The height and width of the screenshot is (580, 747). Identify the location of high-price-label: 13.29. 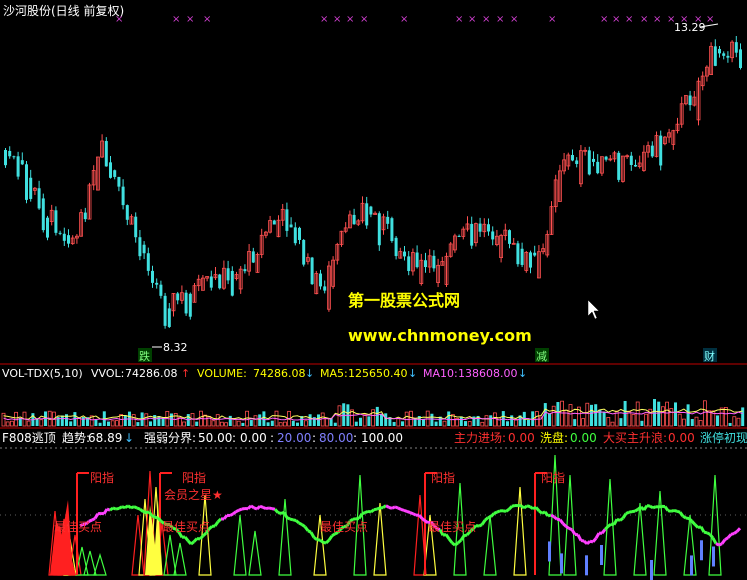
(690, 27).